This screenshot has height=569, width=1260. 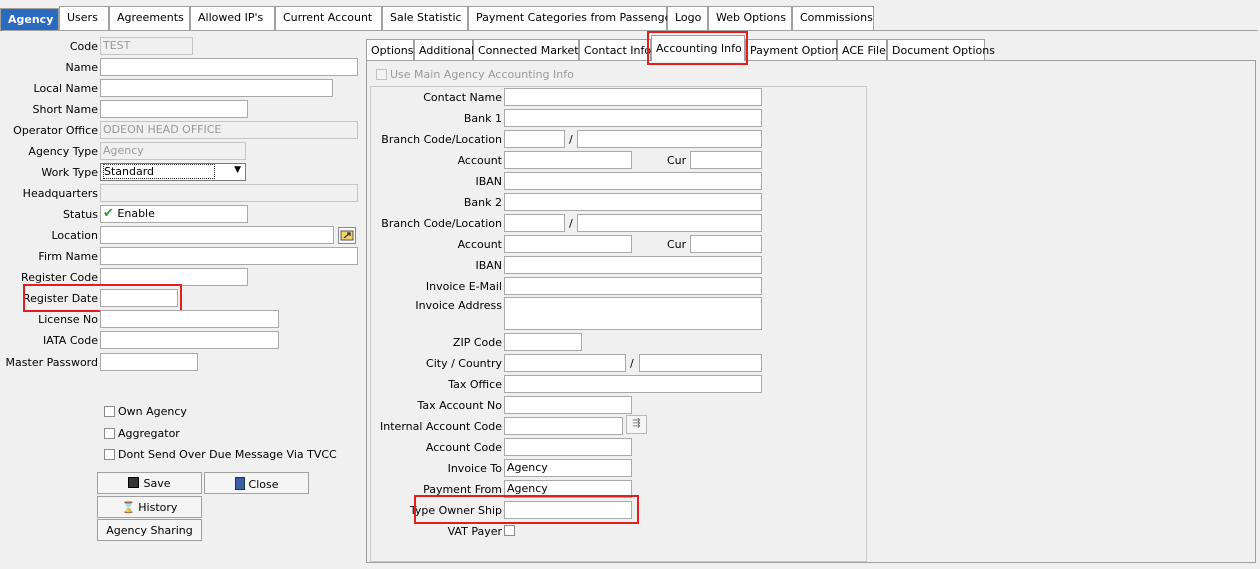 I want to click on tab-options: Options, so click(x=390, y=49).